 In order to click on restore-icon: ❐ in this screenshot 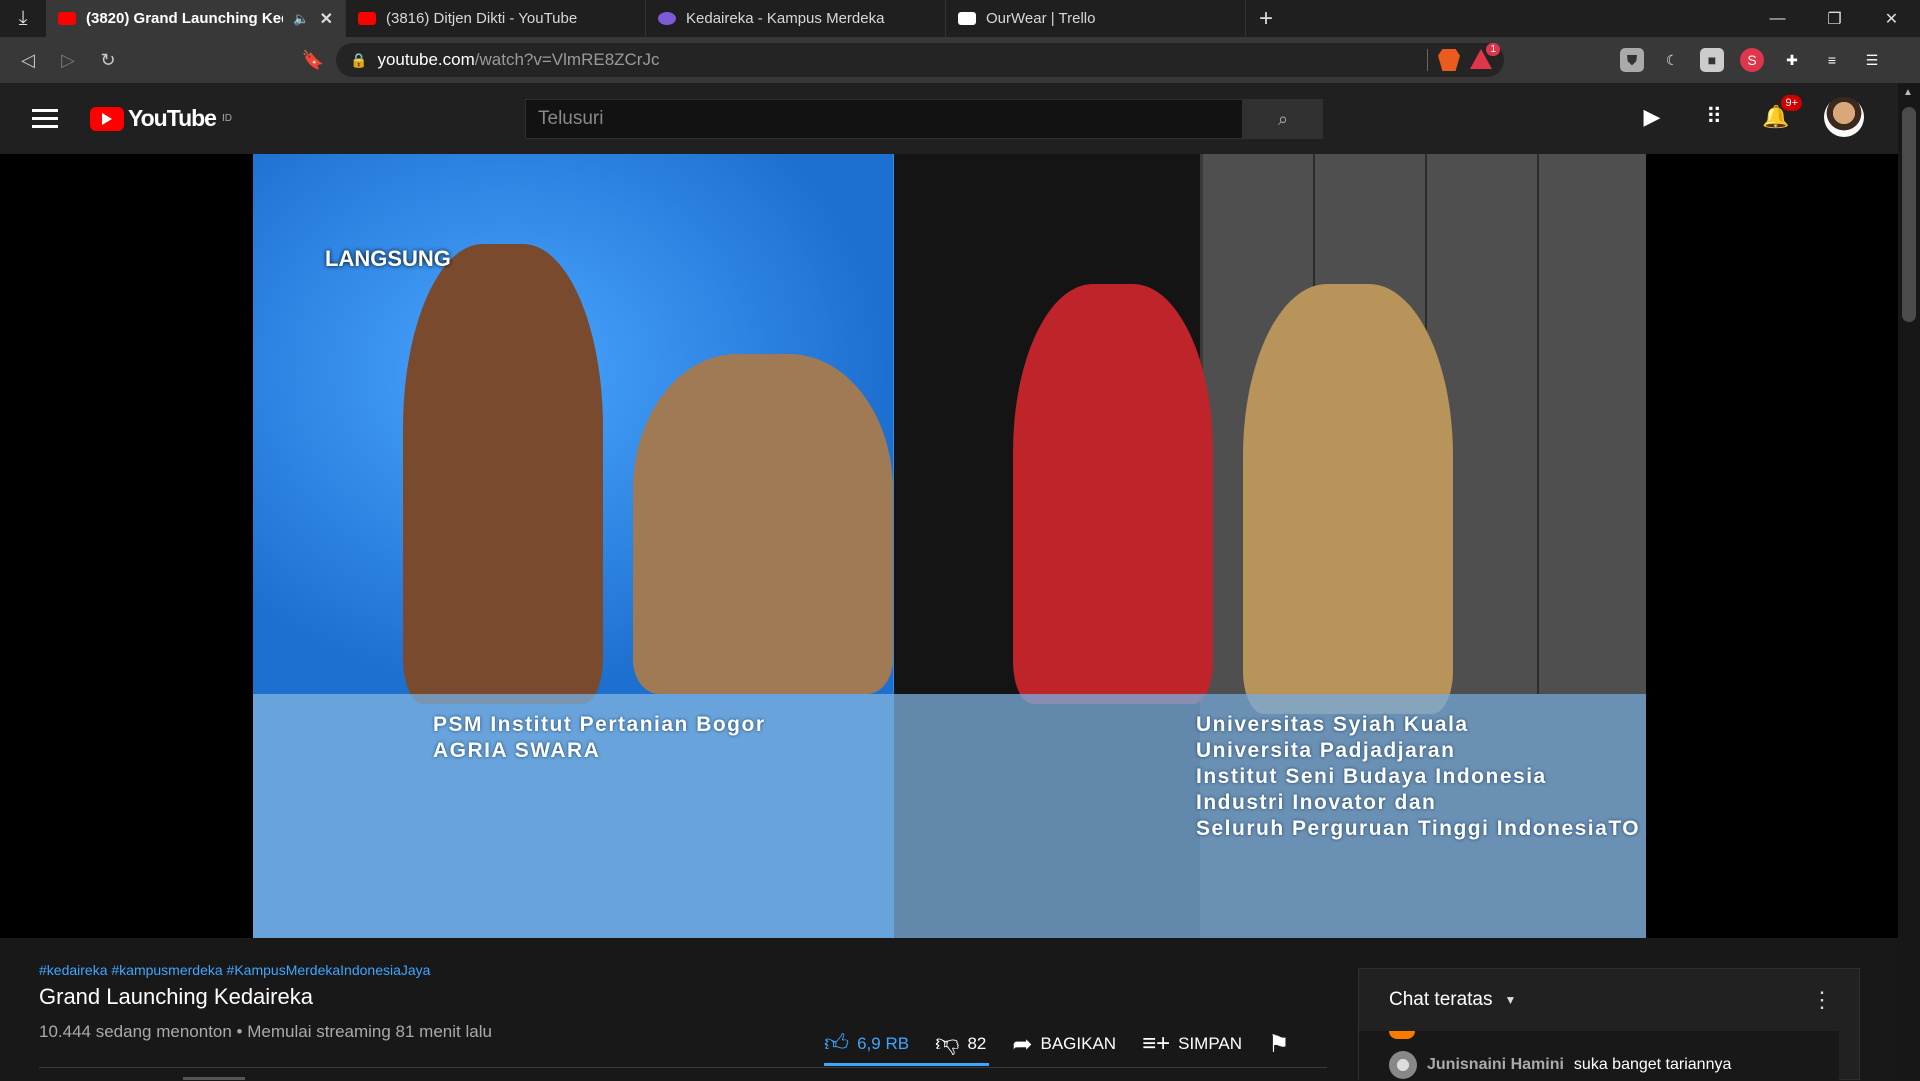, I will do `click(1834, 18)`.